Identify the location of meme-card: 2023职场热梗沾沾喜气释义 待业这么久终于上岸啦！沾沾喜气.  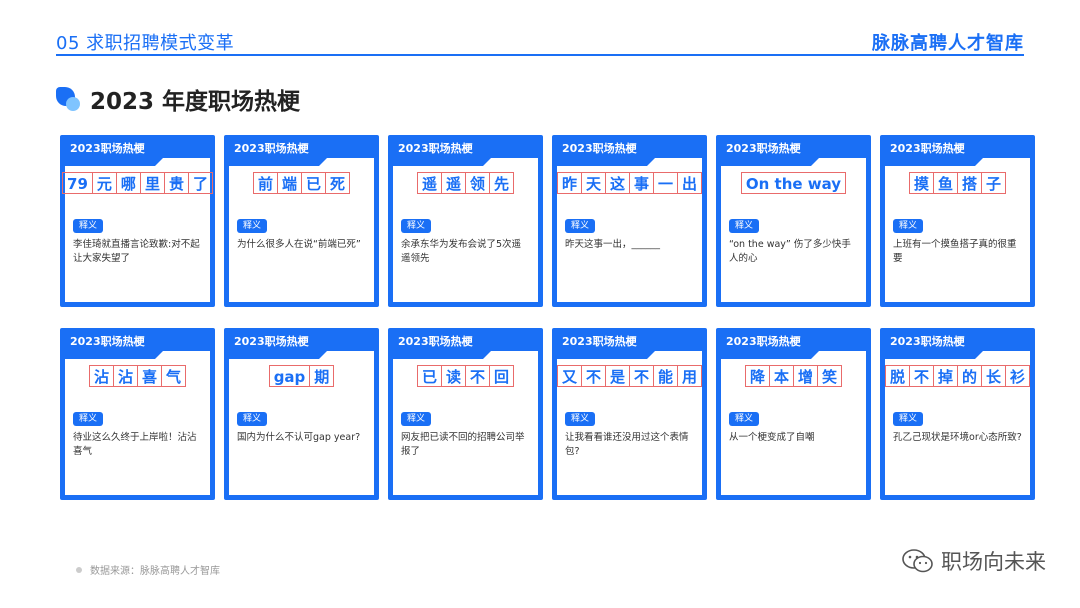
(137, 414).